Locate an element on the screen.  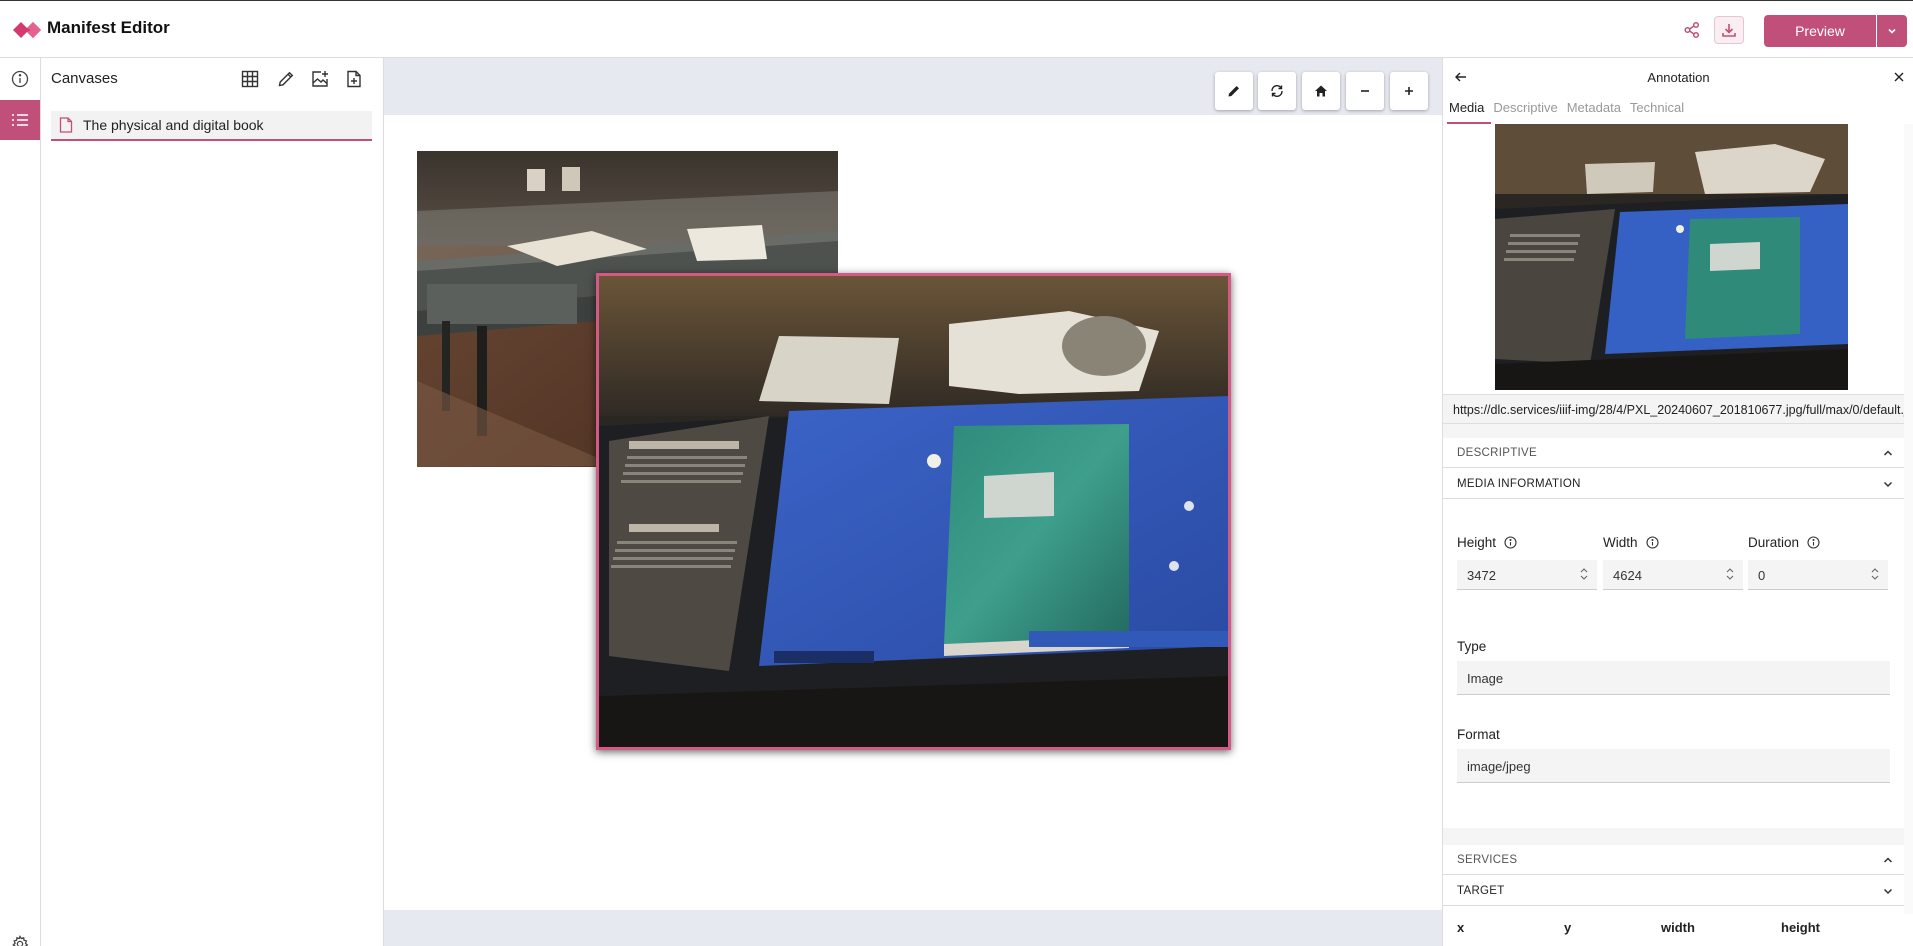
add-canvas-button is located at coordinates (354, 79).